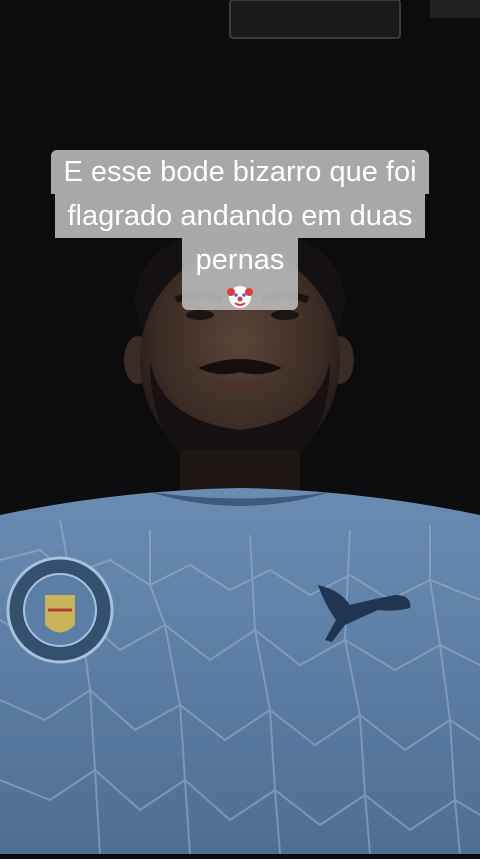  What do you see at coordinates (60, 610) in the screenshot?
I see `club-badge` at bounding box center [60, 610].